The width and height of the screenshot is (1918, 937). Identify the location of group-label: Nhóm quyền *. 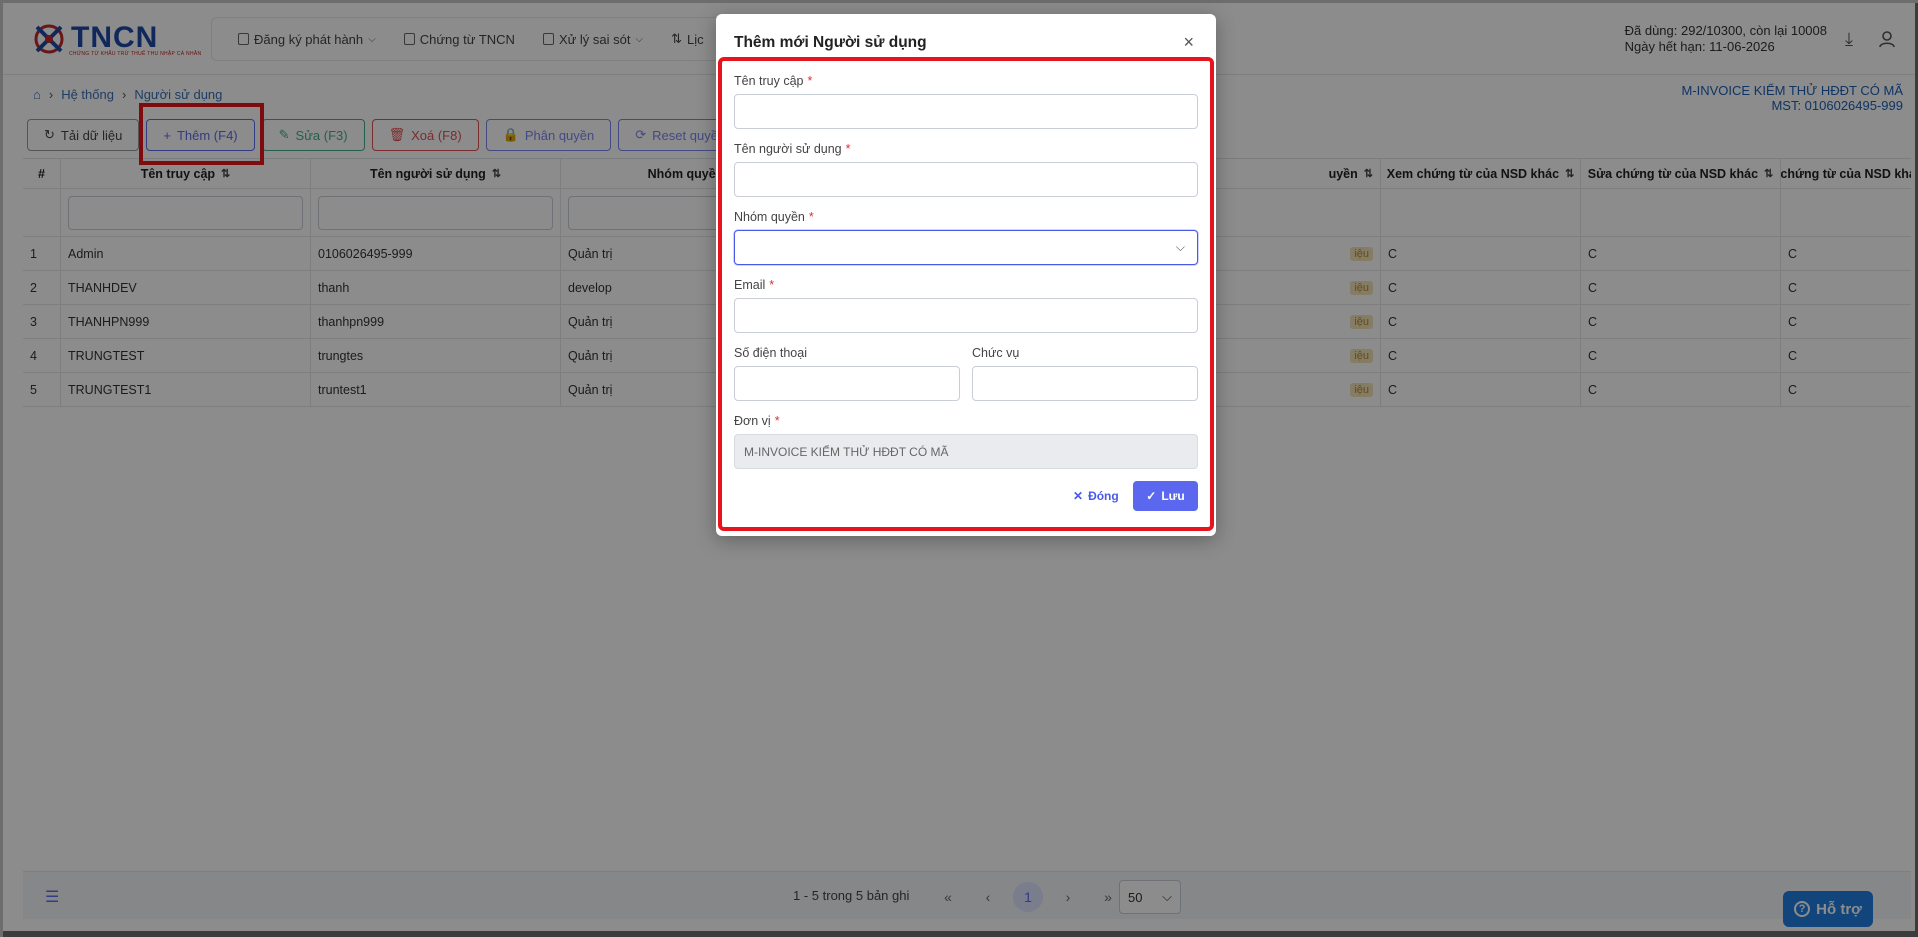
(774, 217).